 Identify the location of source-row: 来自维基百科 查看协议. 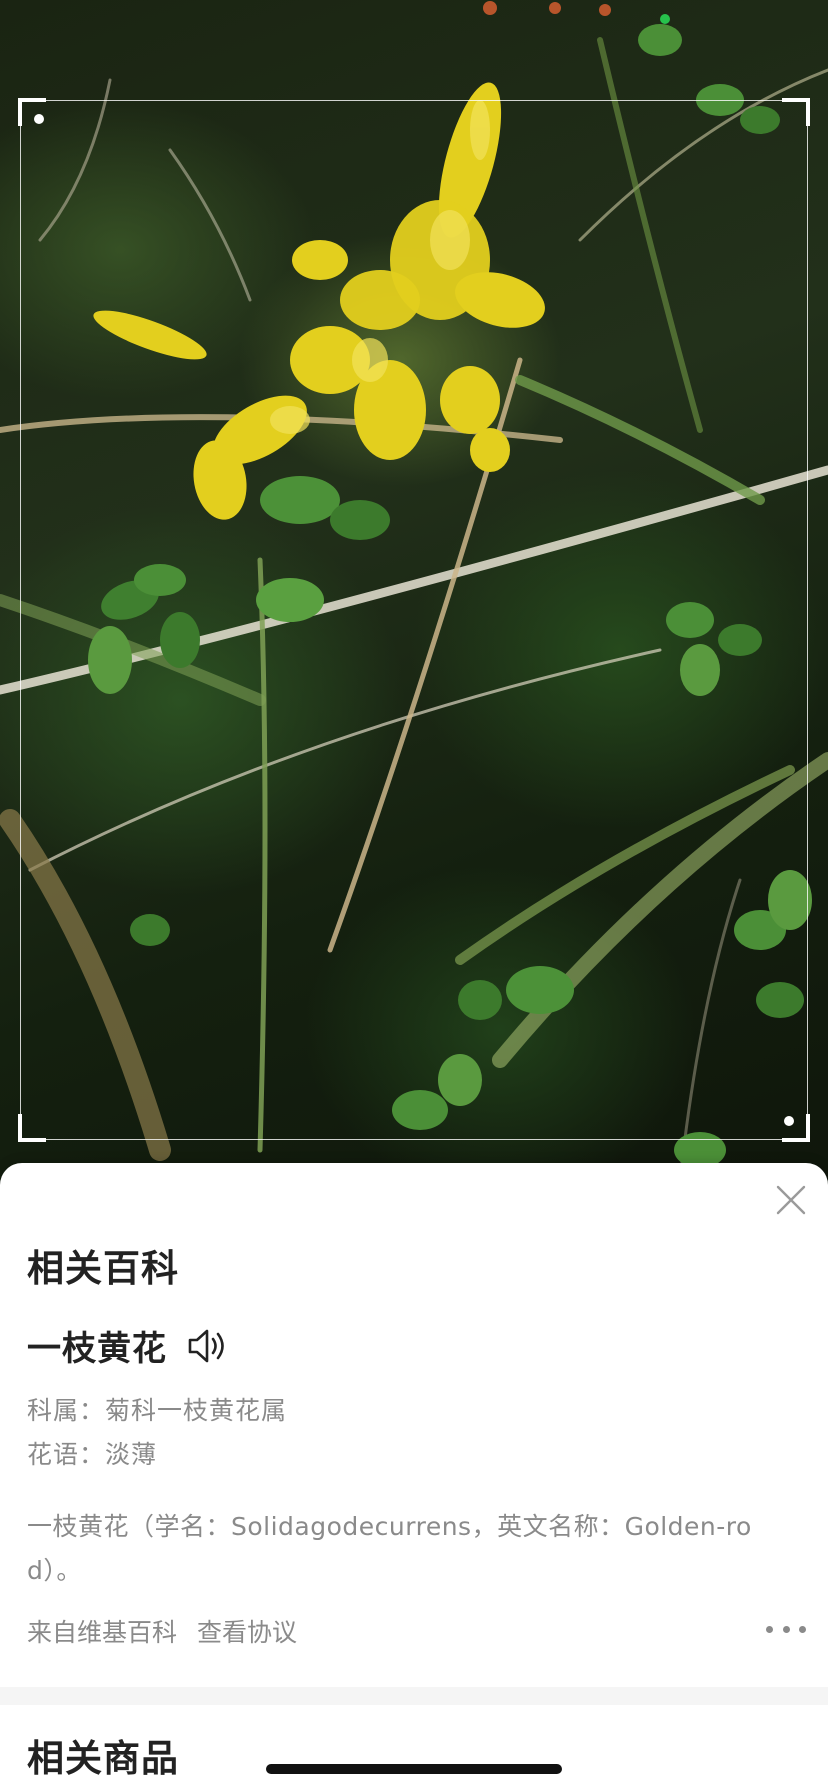
(162, 1631).